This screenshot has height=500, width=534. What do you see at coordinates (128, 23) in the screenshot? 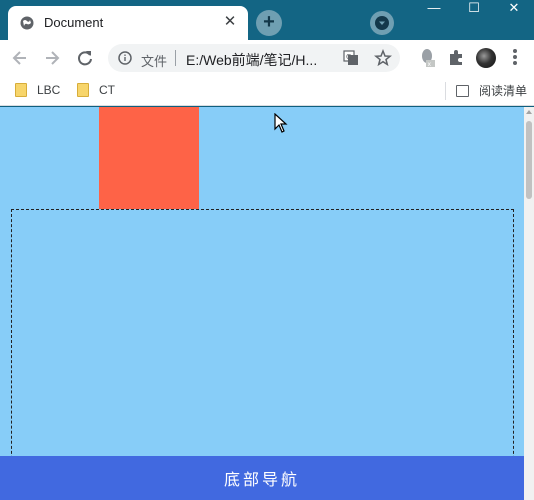
I see `browser-tab: Document ✕` at bounding box center [128, 23].